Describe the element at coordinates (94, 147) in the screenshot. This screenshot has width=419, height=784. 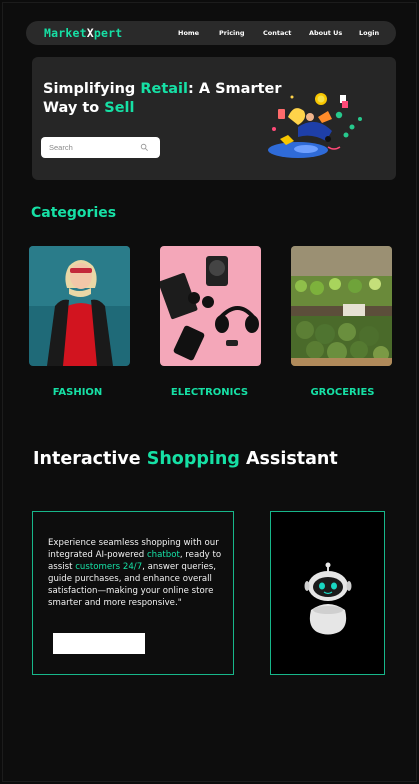
I see `search-input` at that location.